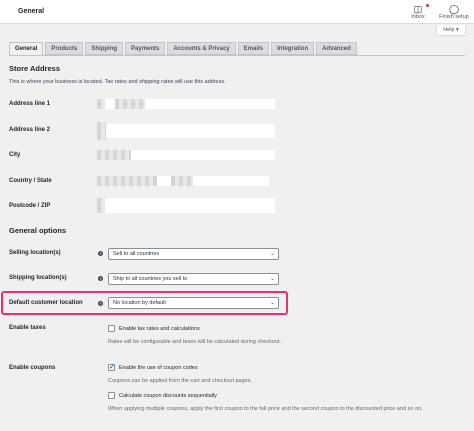  I want to click on top-bar: General ◫ Inbox ◯ Finish setup, so click(237, 12).